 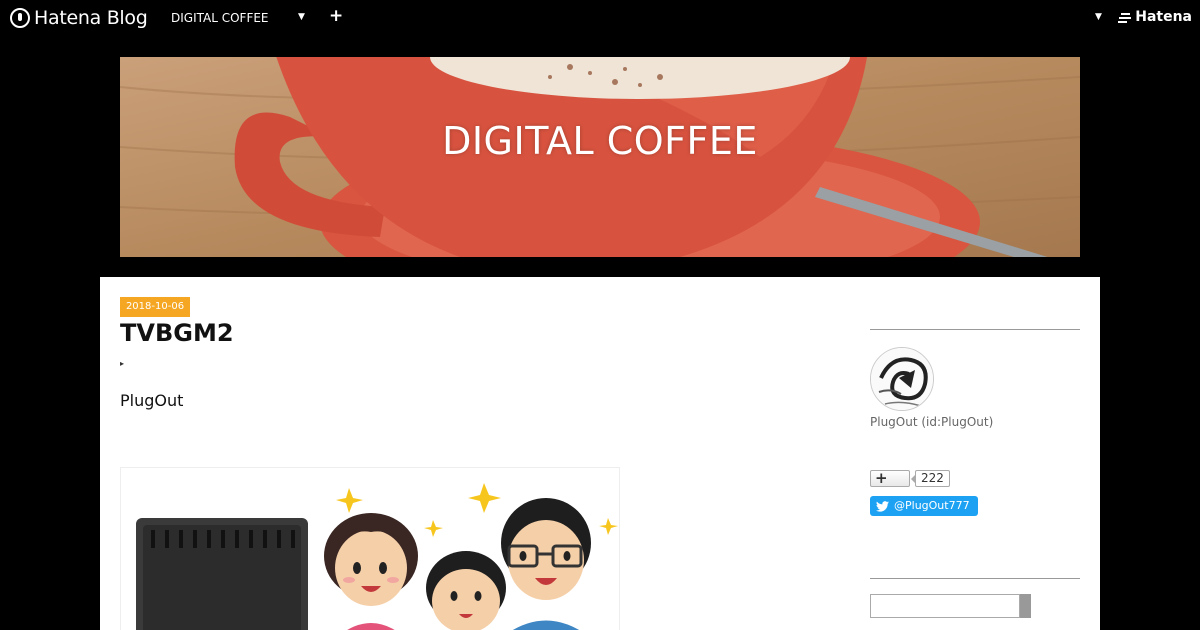 I want to click on search-input, so click(x=945, y=606).